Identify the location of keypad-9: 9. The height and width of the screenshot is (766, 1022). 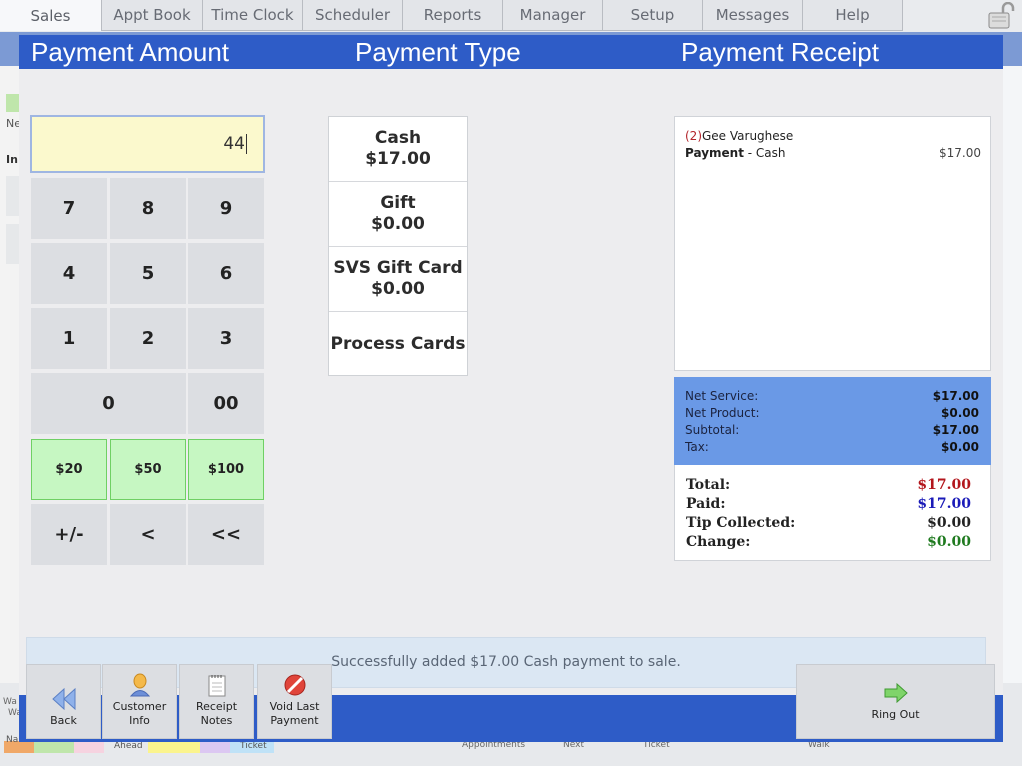
(226, 208).